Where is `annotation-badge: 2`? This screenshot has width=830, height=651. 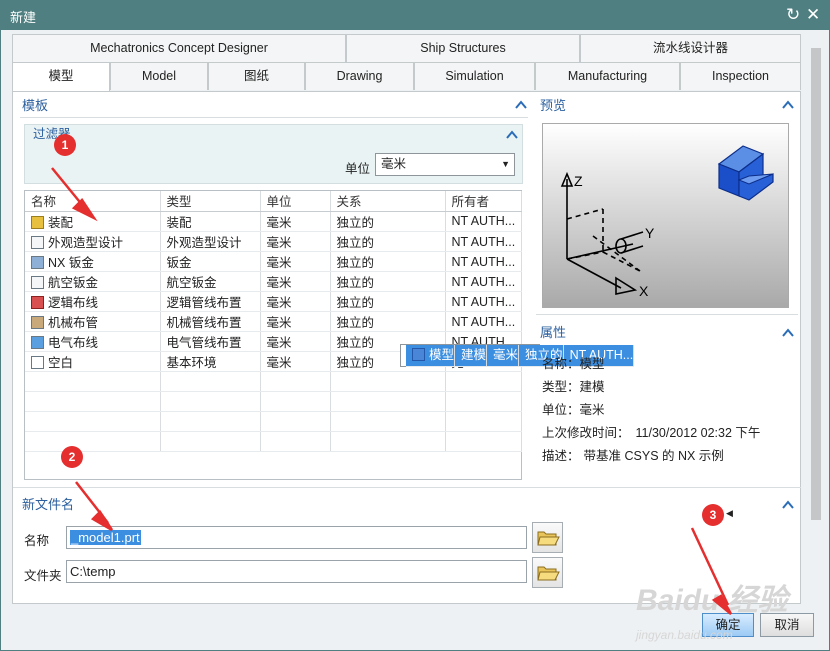
annotation-badge: 2 is located at coordinates (72, 457).